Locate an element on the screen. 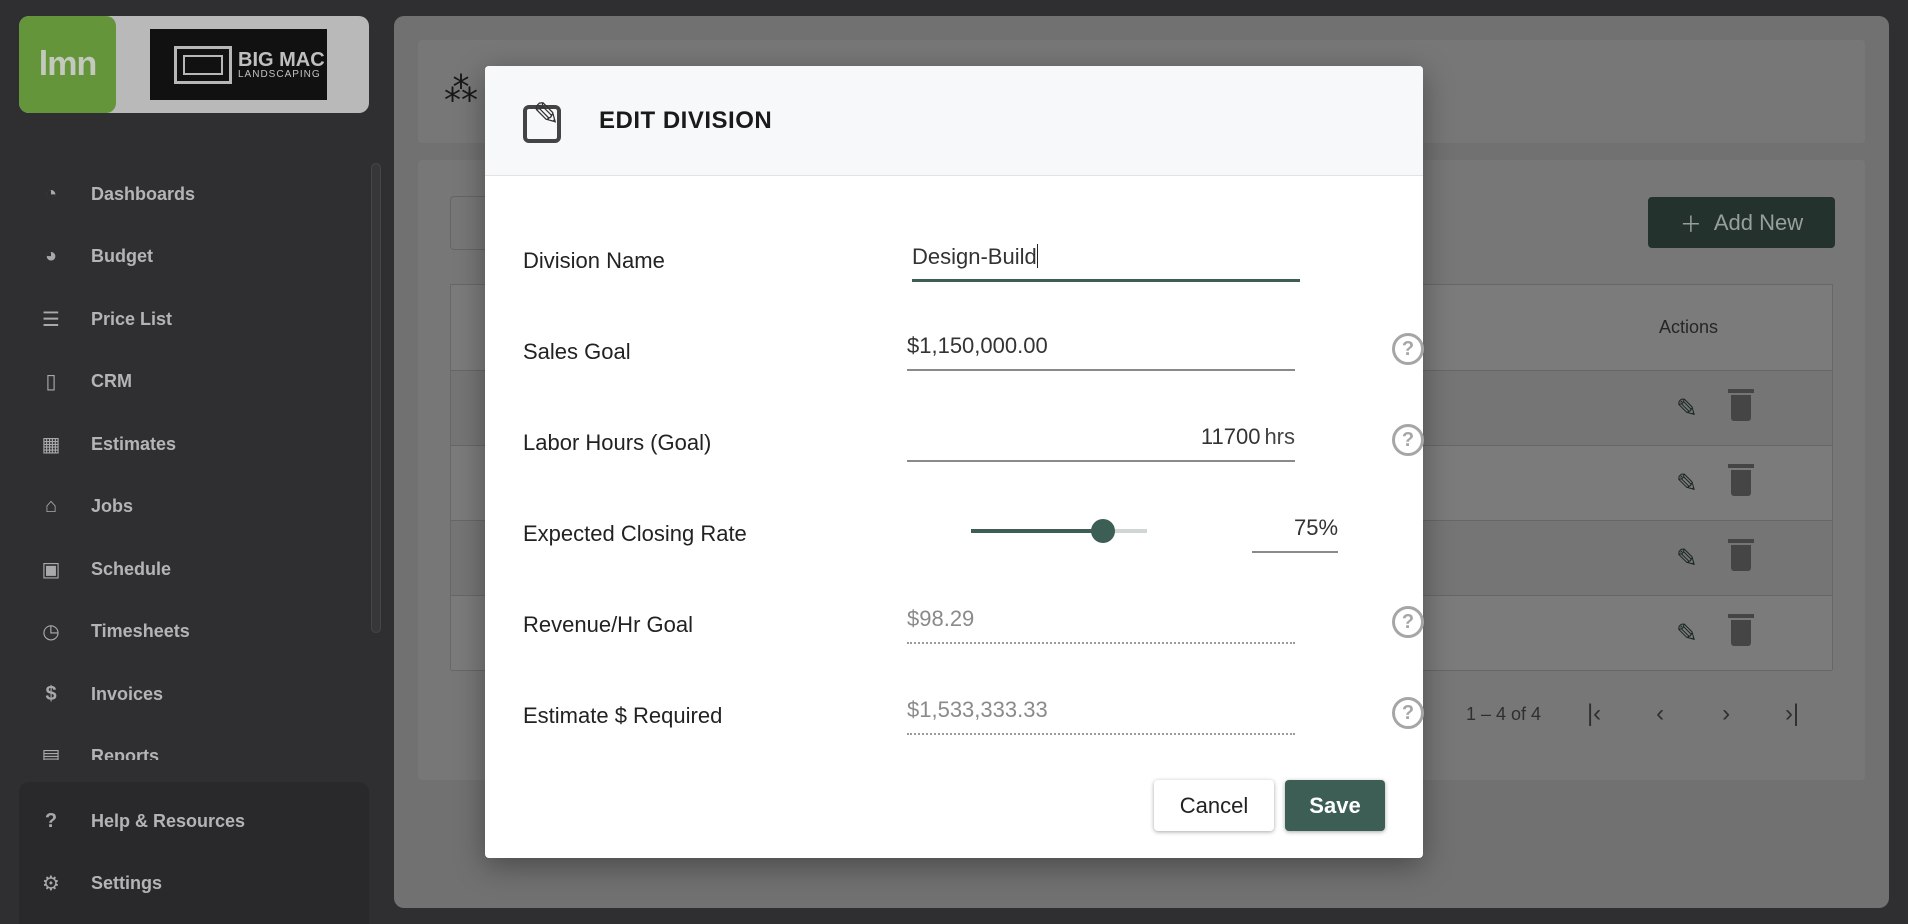 The image size is (1908, 924). revenue-hr-row: Revenue/Hr Goal $98.29 ? is located at coordinates (973, 624).